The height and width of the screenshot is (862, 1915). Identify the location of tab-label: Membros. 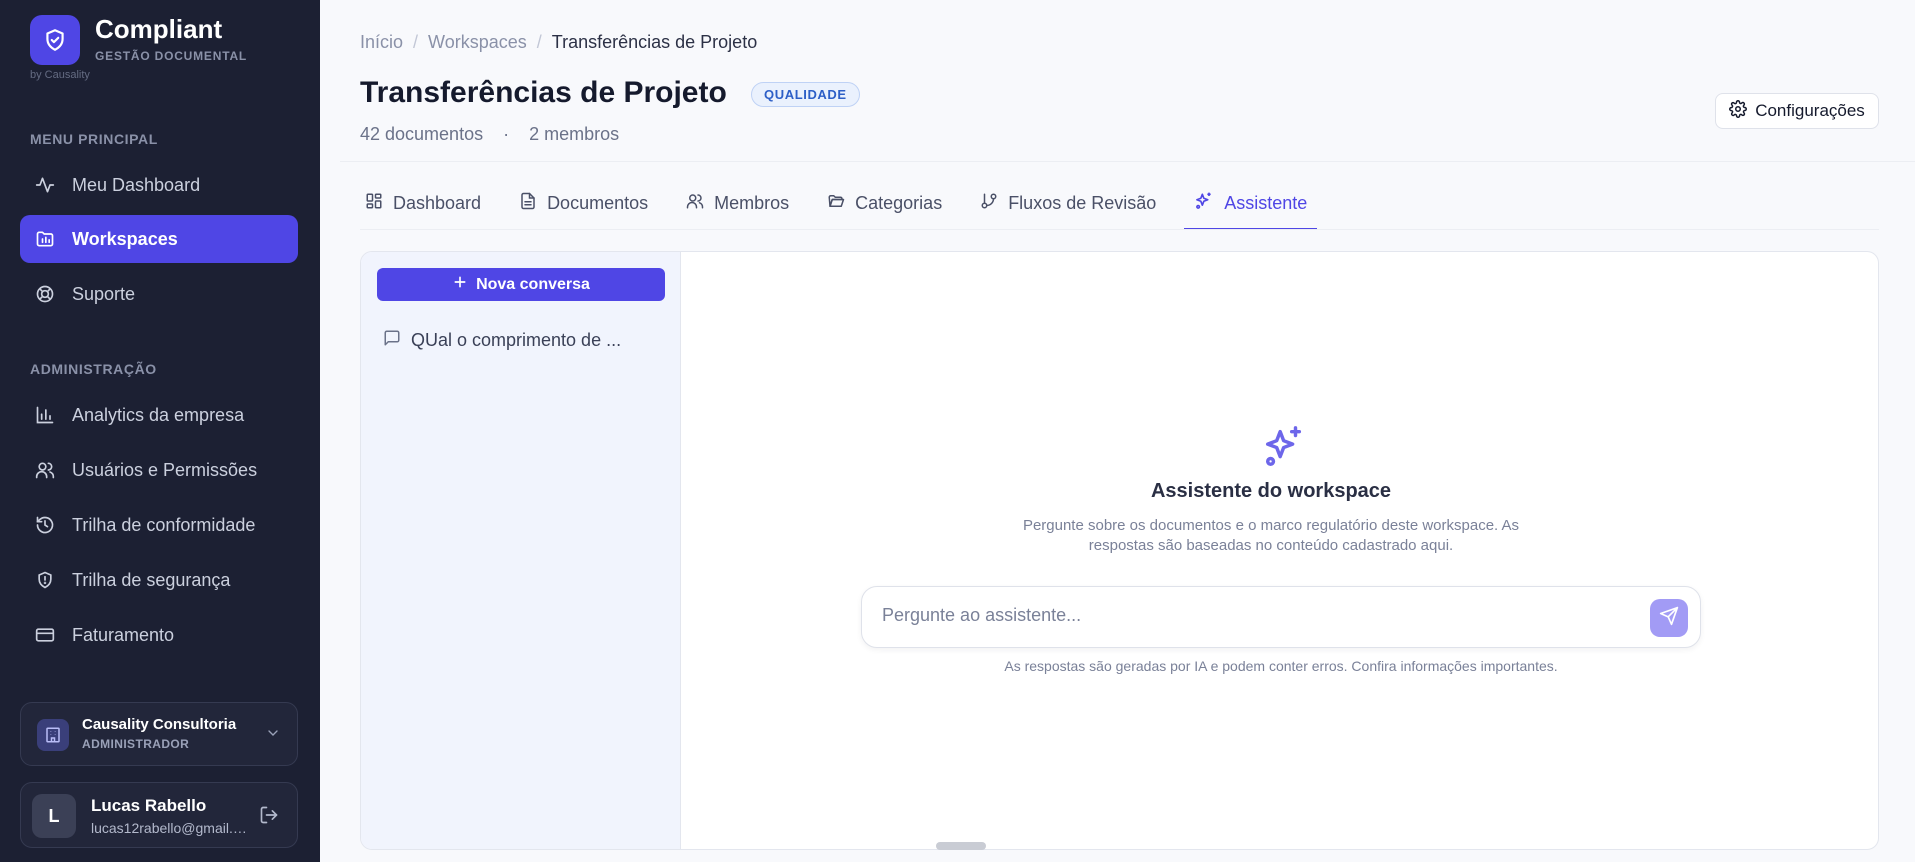
(752, 202).